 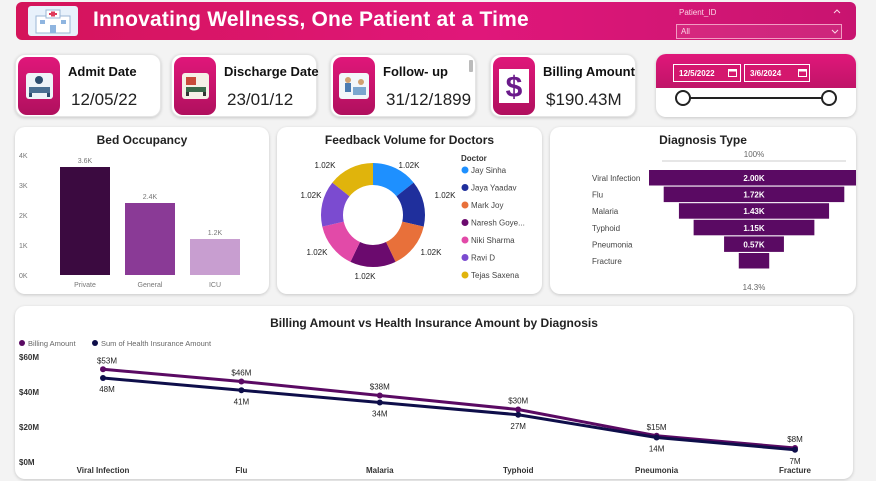 What do you see at coordinates (754, 228) in the screenshot?
I see `data-label: 1.15K` at bounding box center [754, 228].